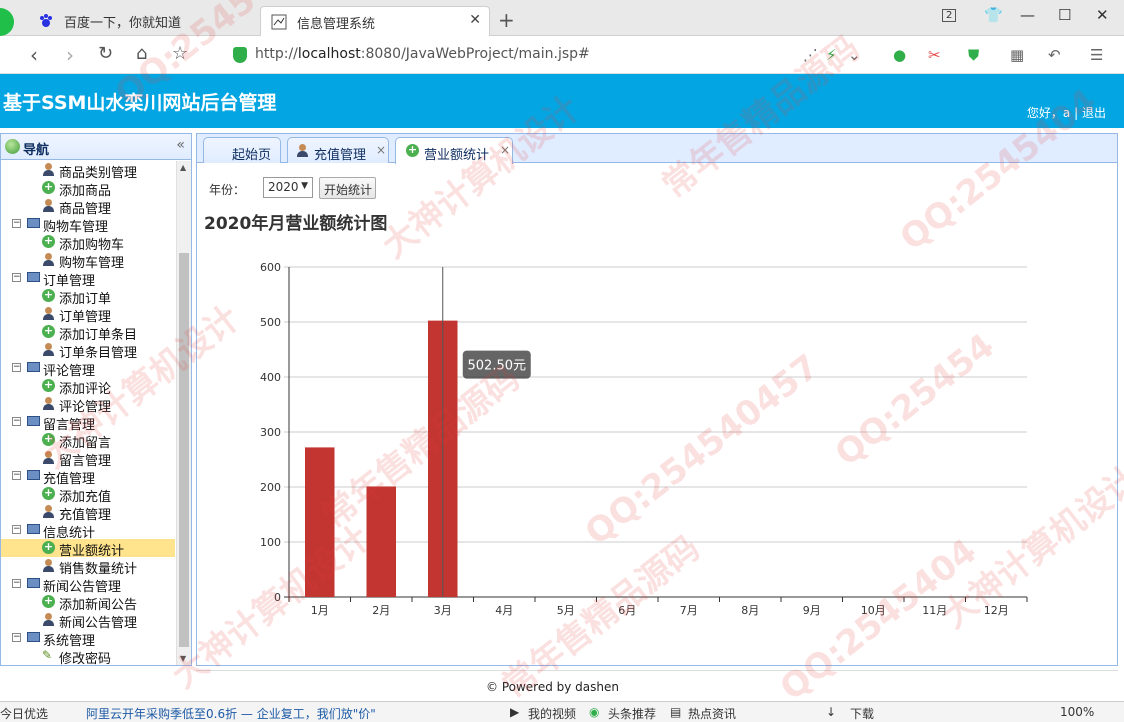  I want to click on chat-icon: ●, so click(899, 55).